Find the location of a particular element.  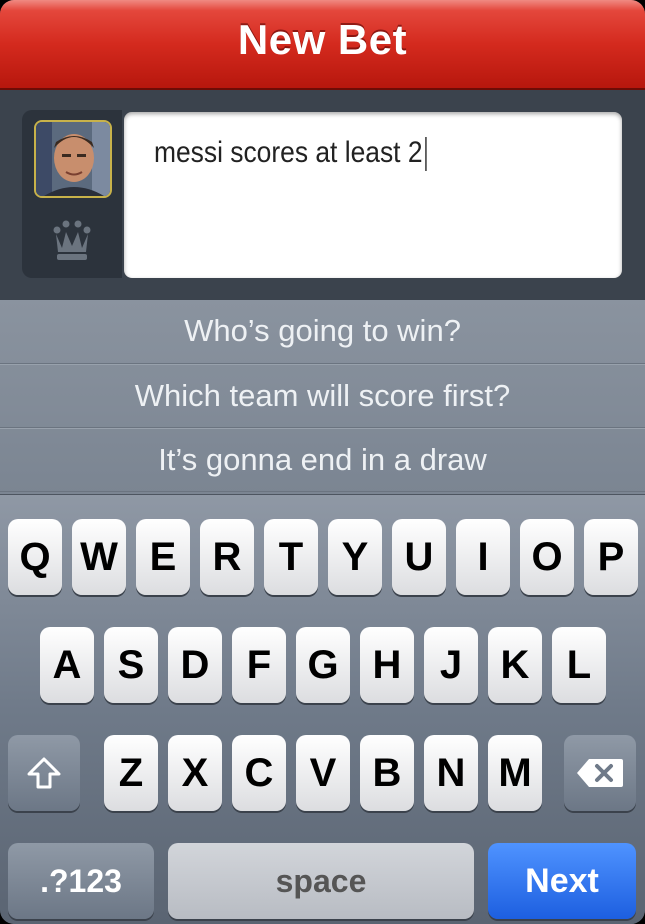

key-o: O is located at coordinates (547, 557).